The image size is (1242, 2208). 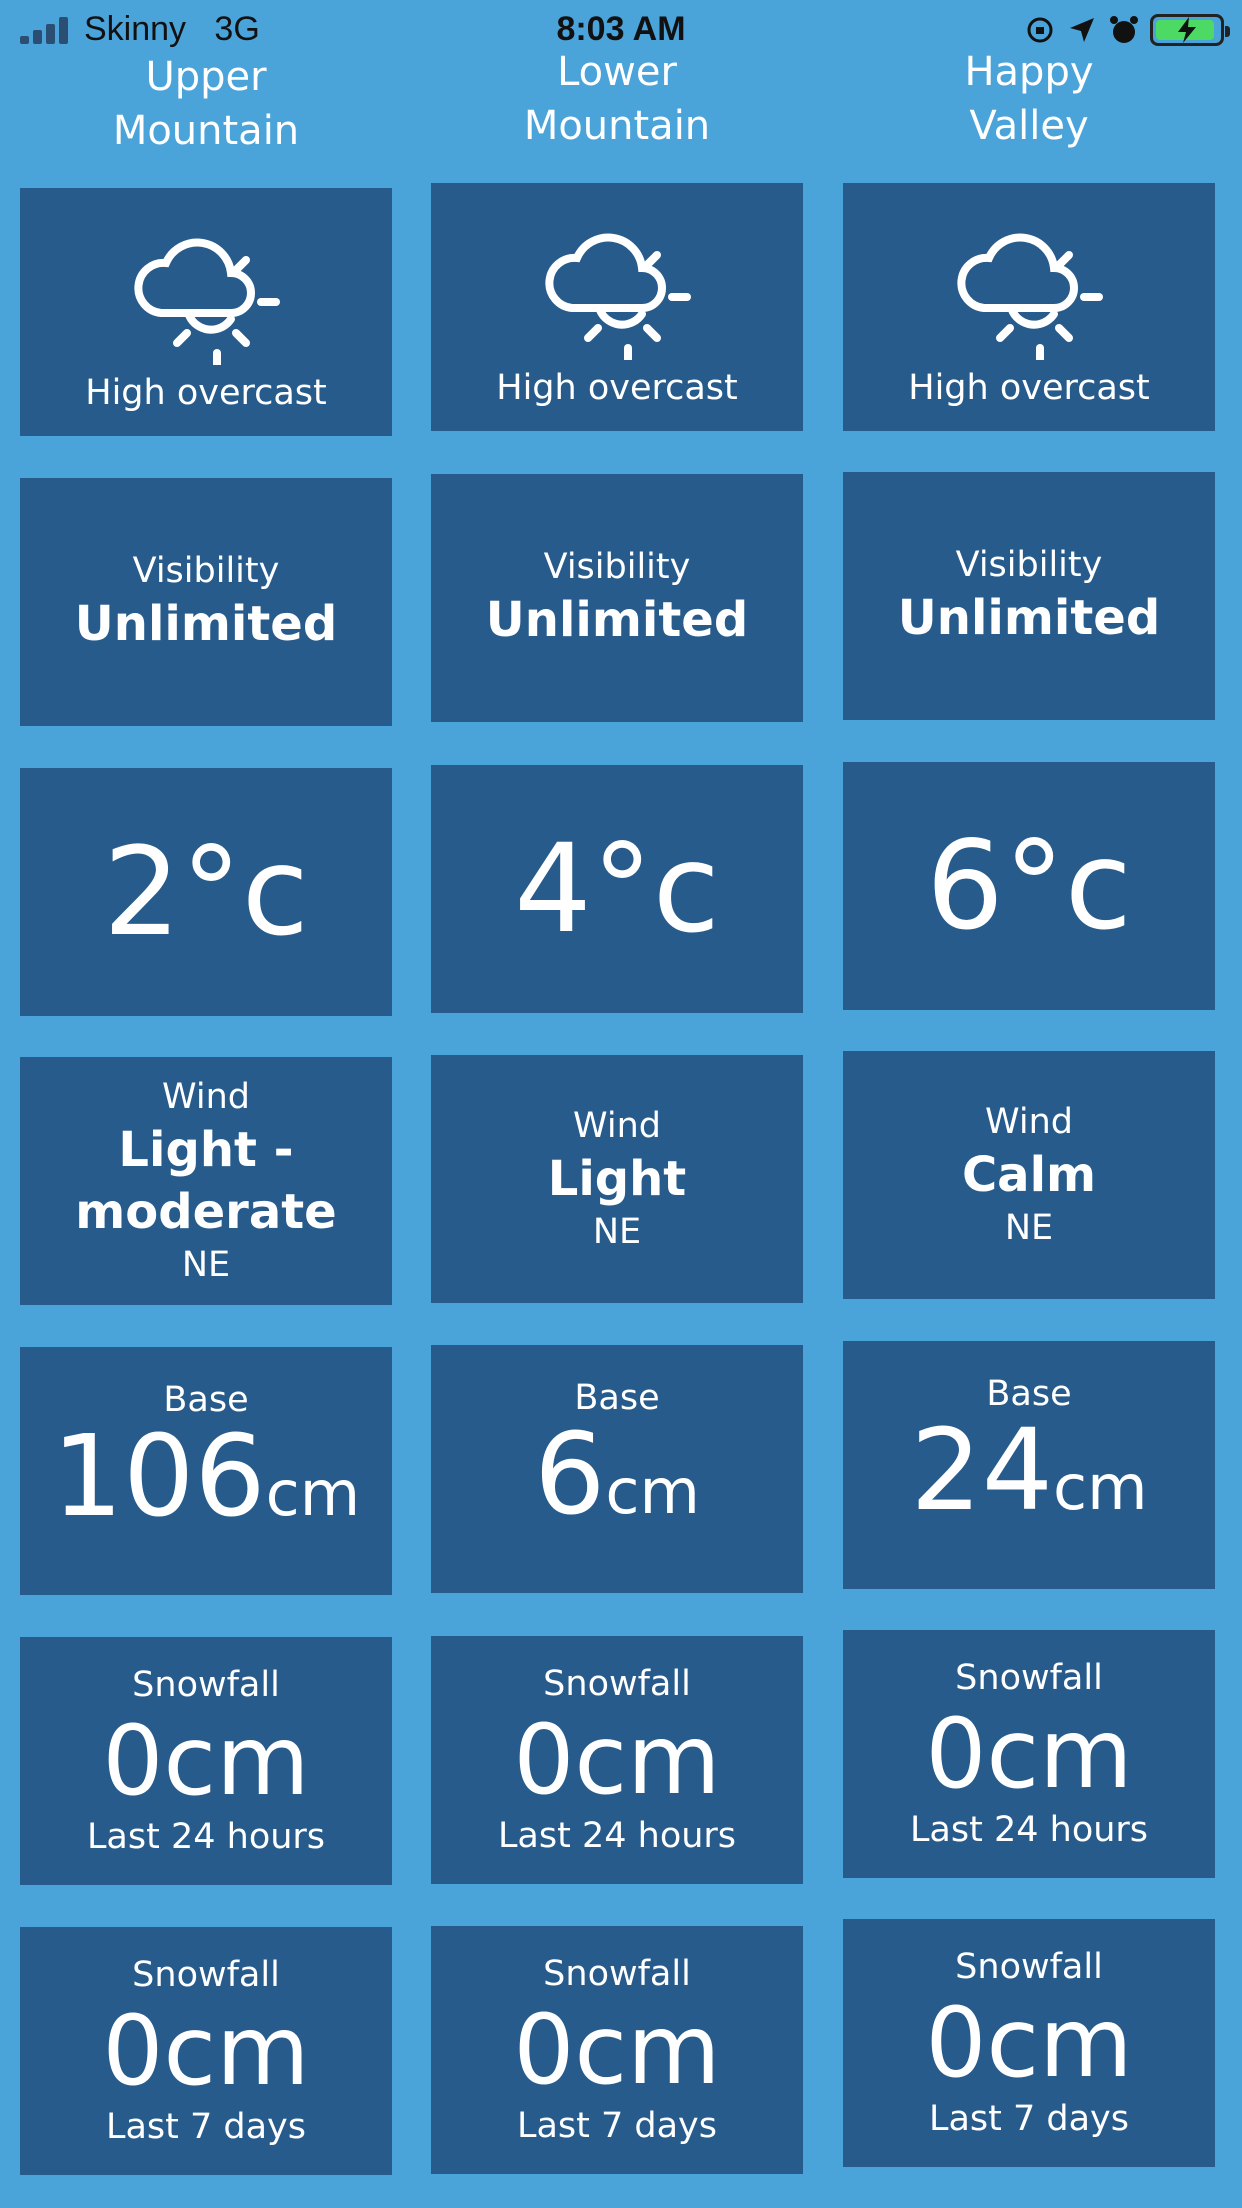 I want to click on temperature-value: 2°c, so click(x=206, y=892).